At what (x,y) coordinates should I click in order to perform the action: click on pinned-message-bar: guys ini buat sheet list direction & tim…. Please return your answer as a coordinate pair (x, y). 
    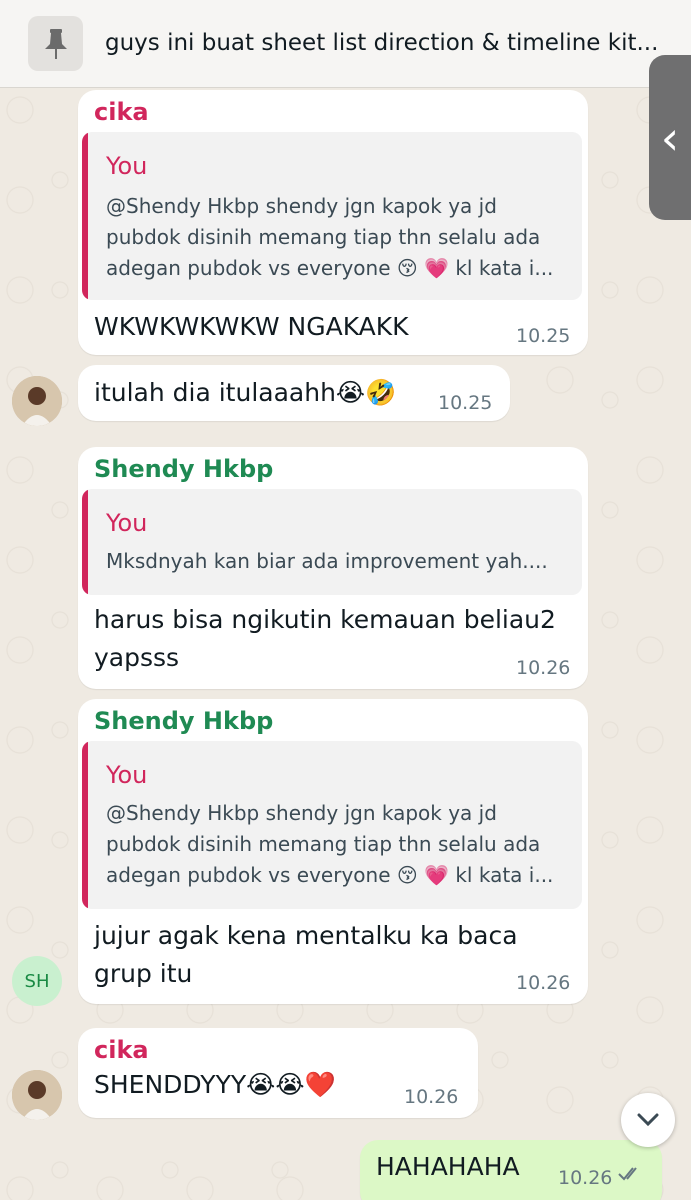
    Looking at the image, I should click on (345, 44).